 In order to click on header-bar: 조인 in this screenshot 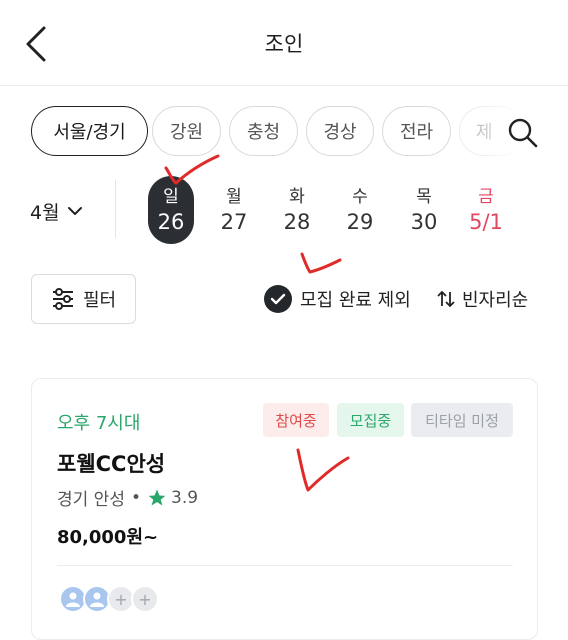, I will do `click(284, 43)`.